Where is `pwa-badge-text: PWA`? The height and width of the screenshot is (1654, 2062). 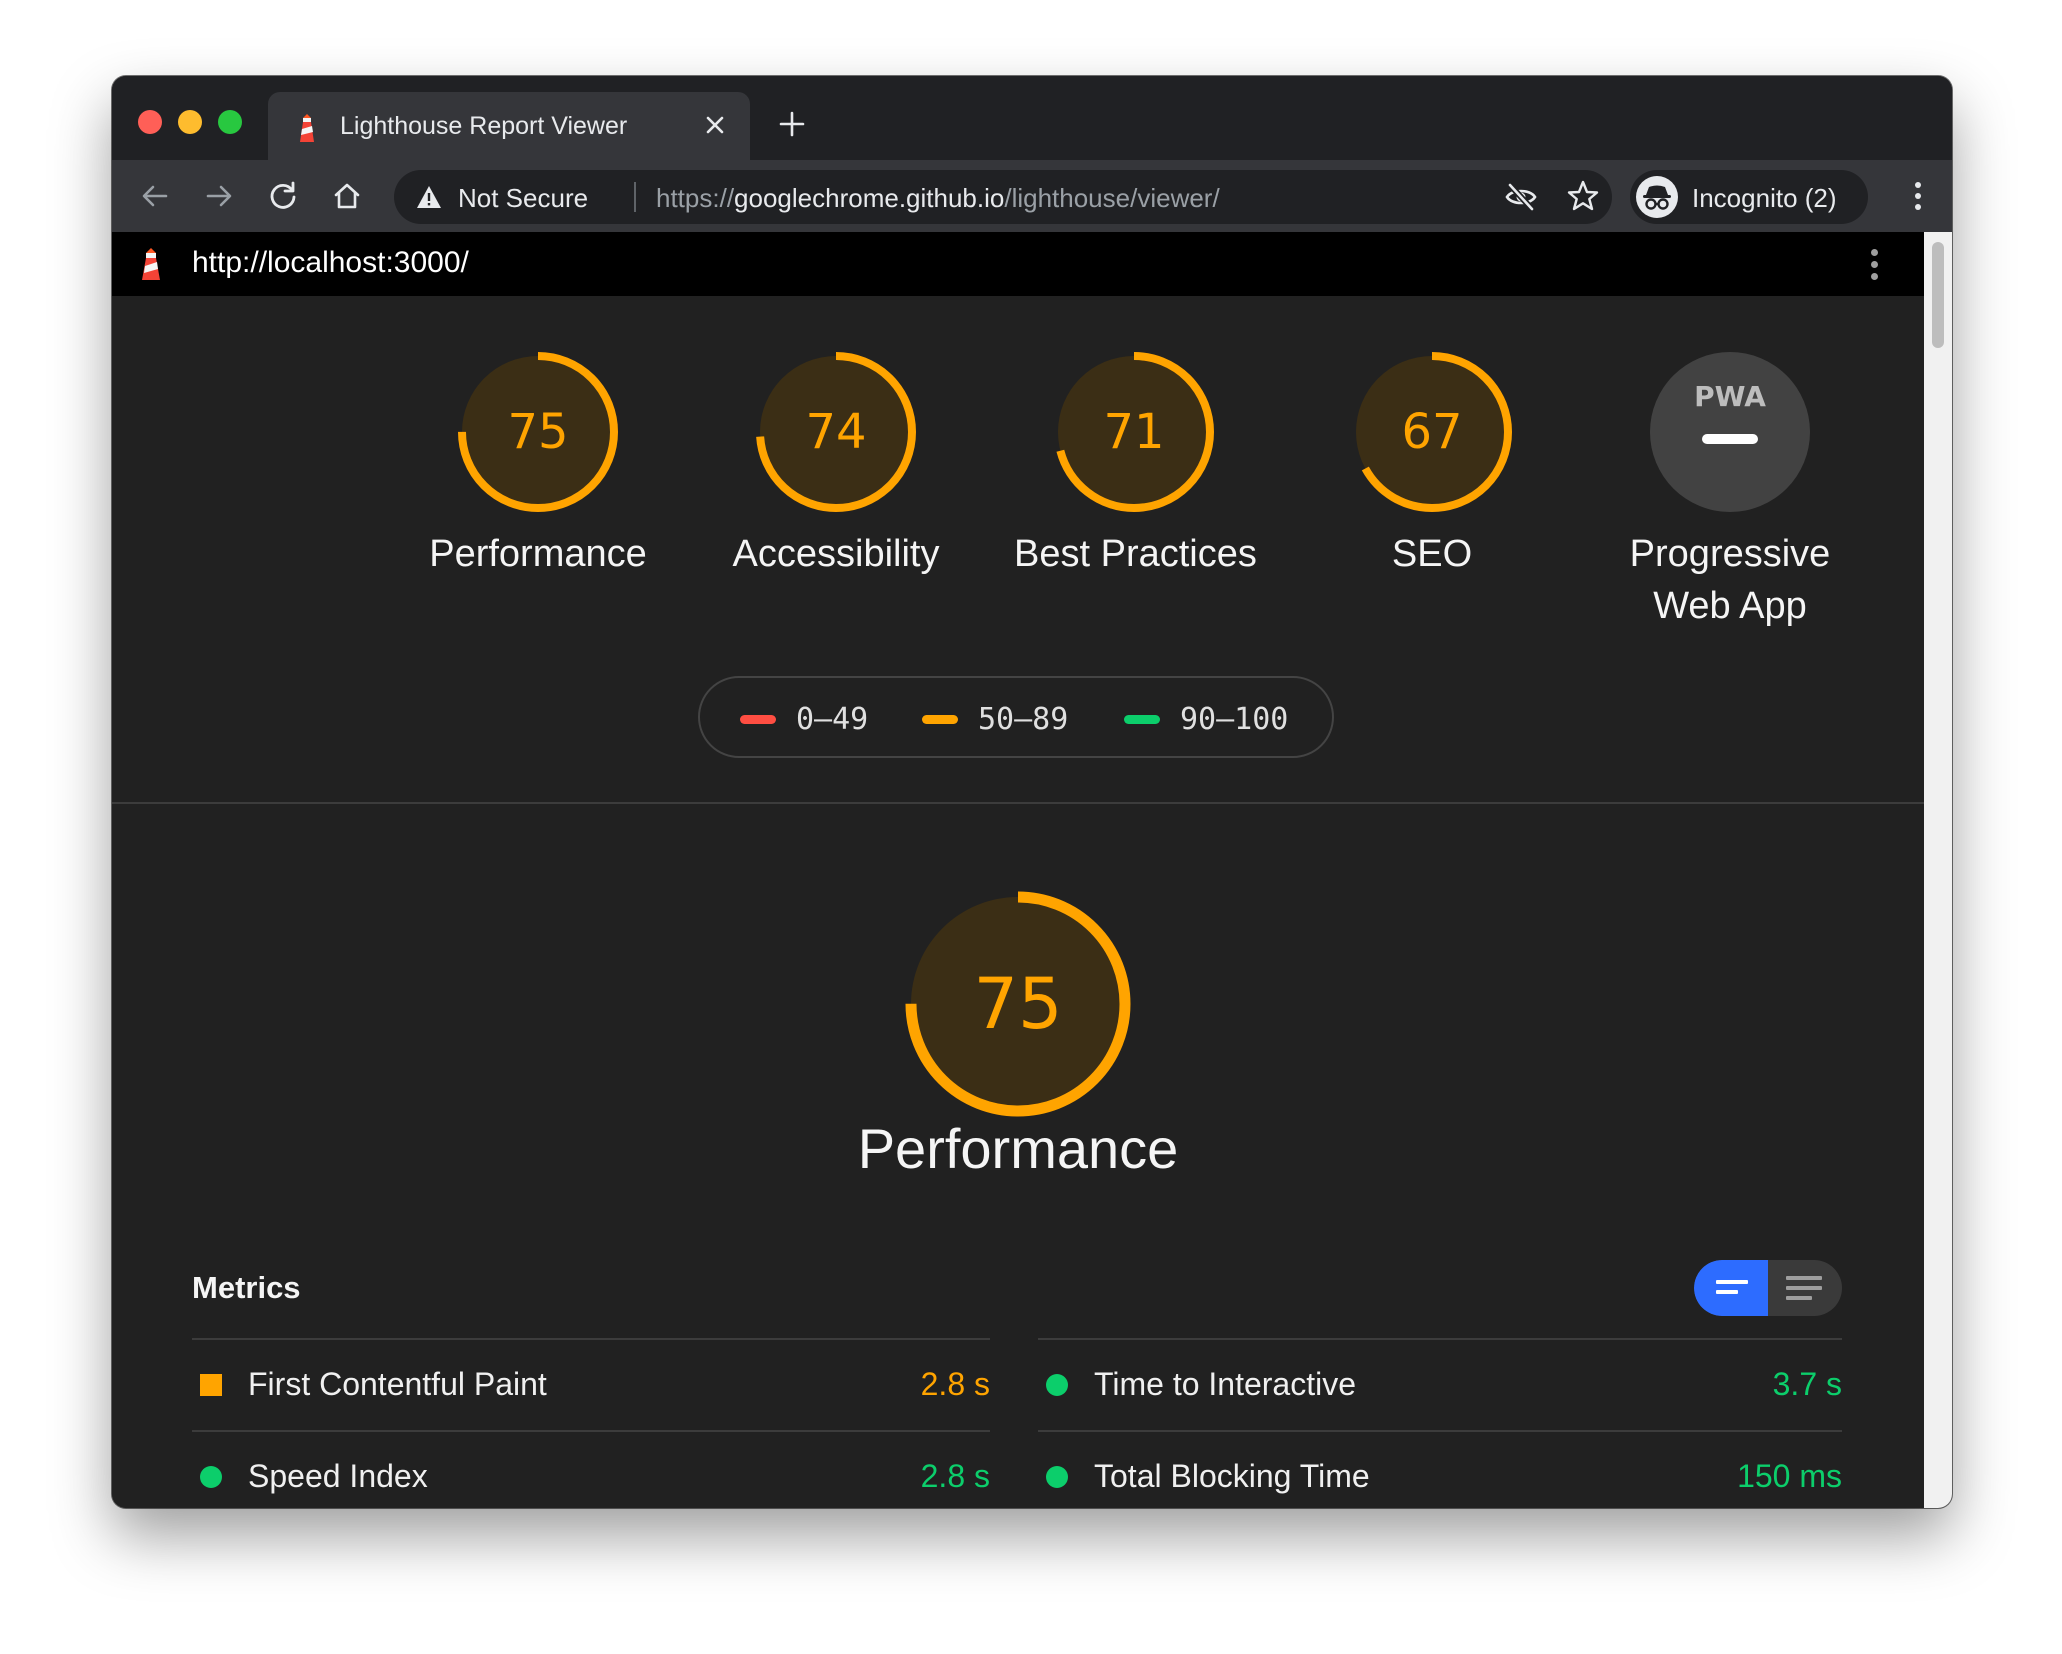 pwa-badge-text: PWA is located at coordinates (1730, 396).